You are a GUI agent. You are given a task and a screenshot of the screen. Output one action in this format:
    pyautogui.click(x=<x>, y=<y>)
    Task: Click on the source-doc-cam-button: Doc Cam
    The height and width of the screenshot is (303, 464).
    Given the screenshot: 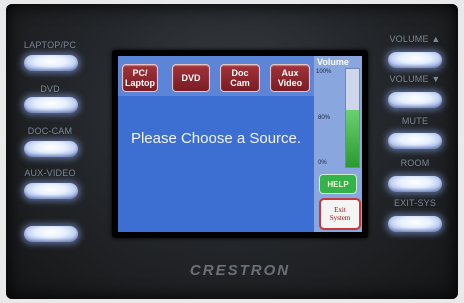 What is the action you would take?
    pyautogui.click(x=240, y=78)
    